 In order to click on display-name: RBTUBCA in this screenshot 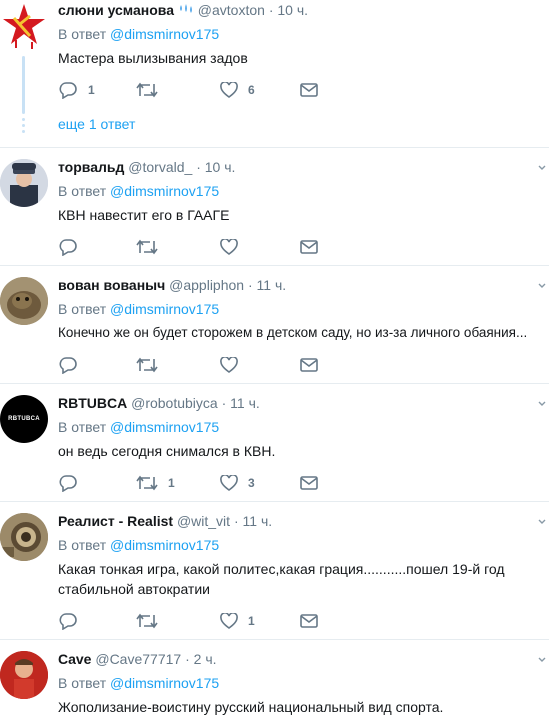, I will do `click(92, 403)`.